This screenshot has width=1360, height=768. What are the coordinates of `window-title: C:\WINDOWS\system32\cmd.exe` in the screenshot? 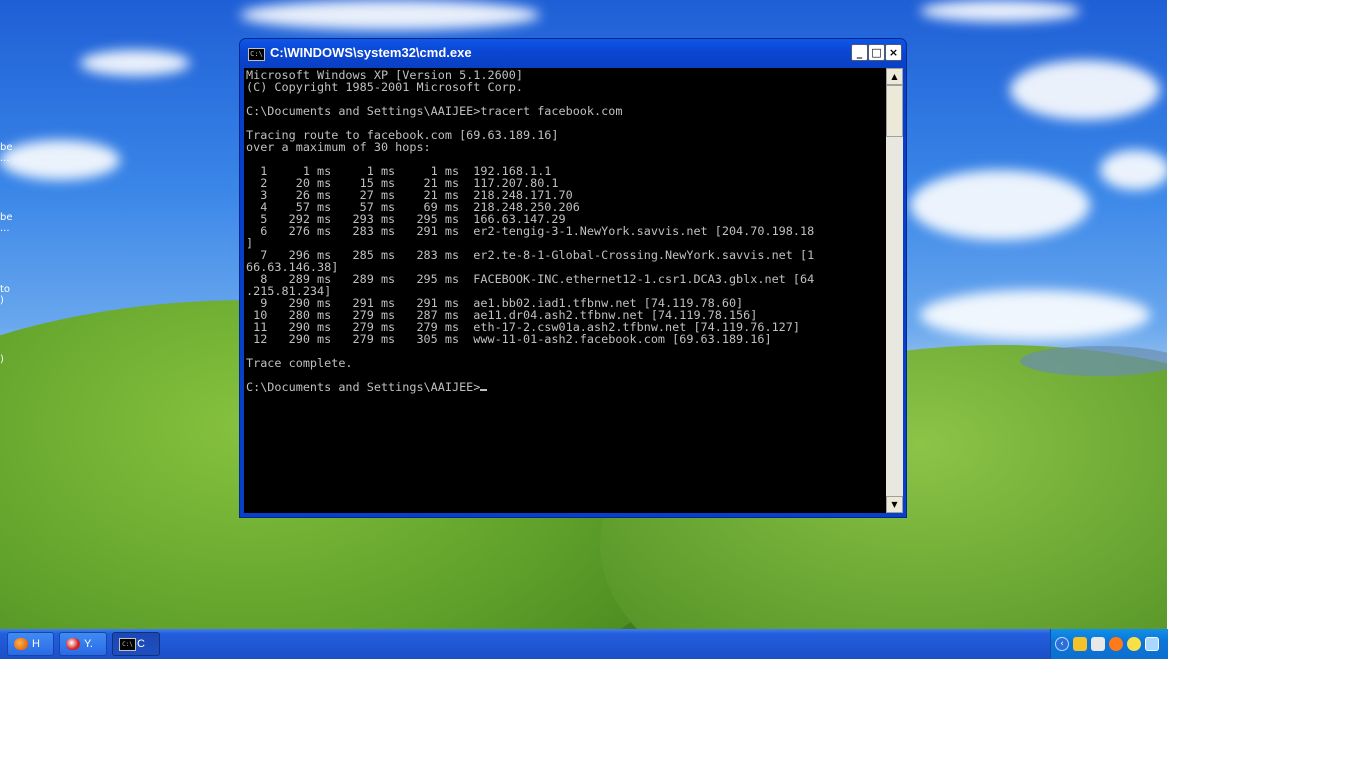 It's located at (371, 52).